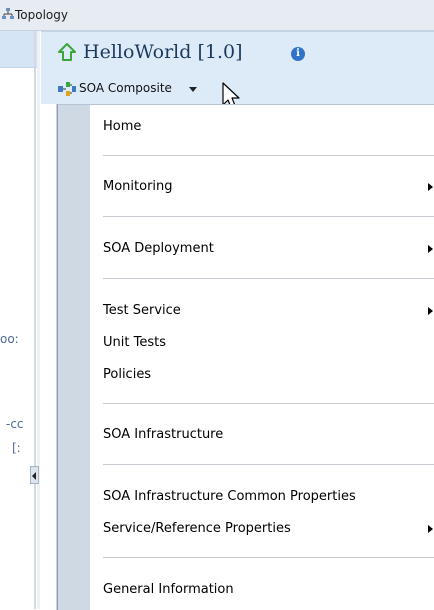  What do you see at coordinates (197, 528) in the screenshot?
I see `menu-item-label: Service/Reference Properties` at bounding box center [197, 528].